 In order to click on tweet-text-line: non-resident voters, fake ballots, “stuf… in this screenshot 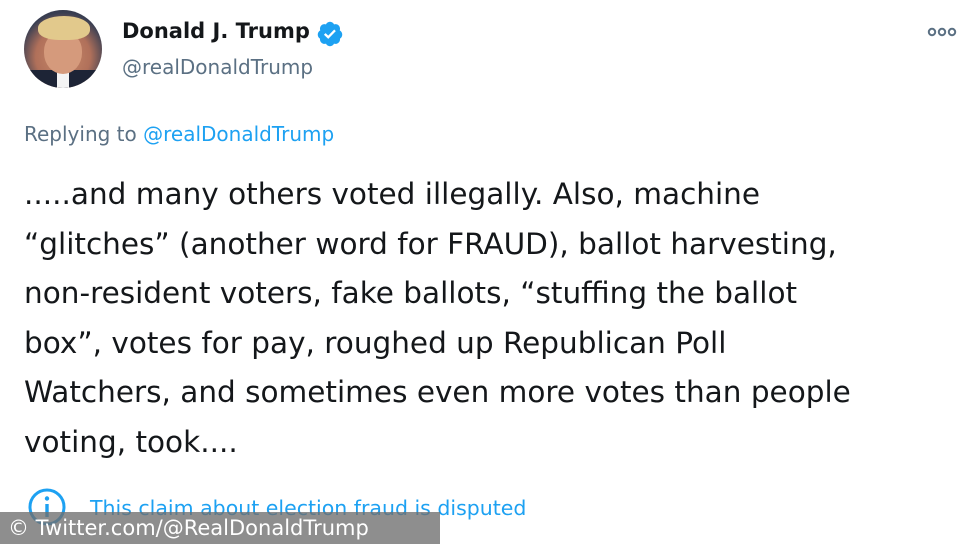, I will do `click(411, 293)`.